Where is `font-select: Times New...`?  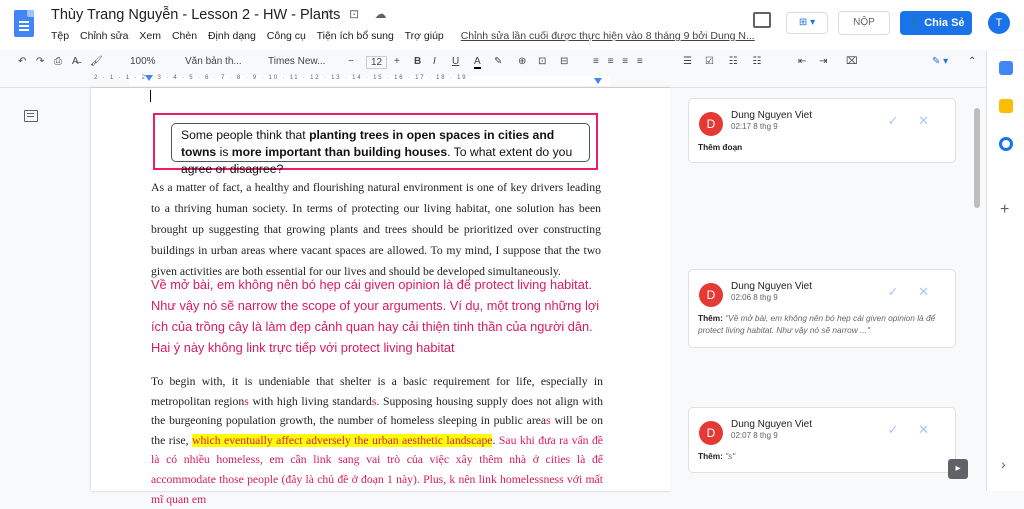
font-select: Times New... is located at coordinates (296, 61).